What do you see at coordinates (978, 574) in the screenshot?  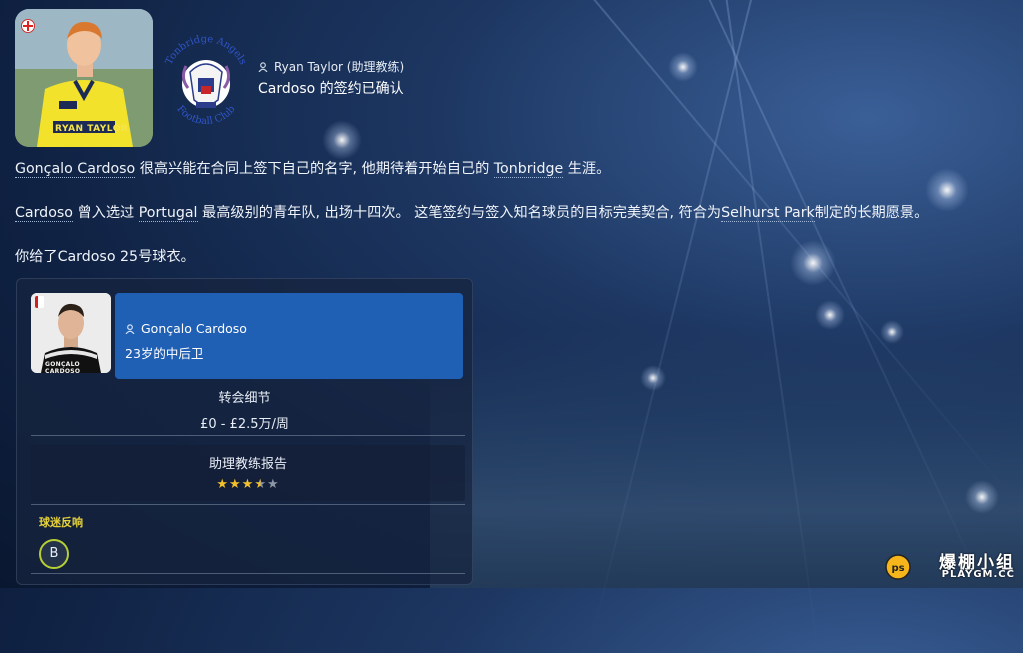 I see `watermark-url: PLAYGM.CC` at bounding box center [978, 574].